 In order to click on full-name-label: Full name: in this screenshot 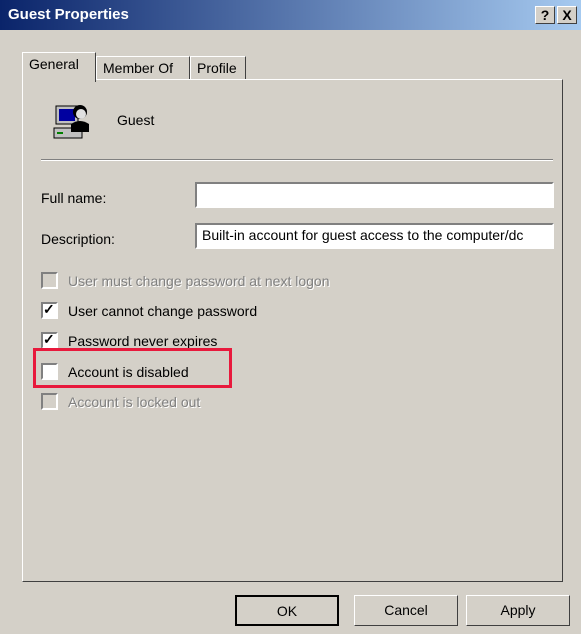, I will do `click(74, 198)`.